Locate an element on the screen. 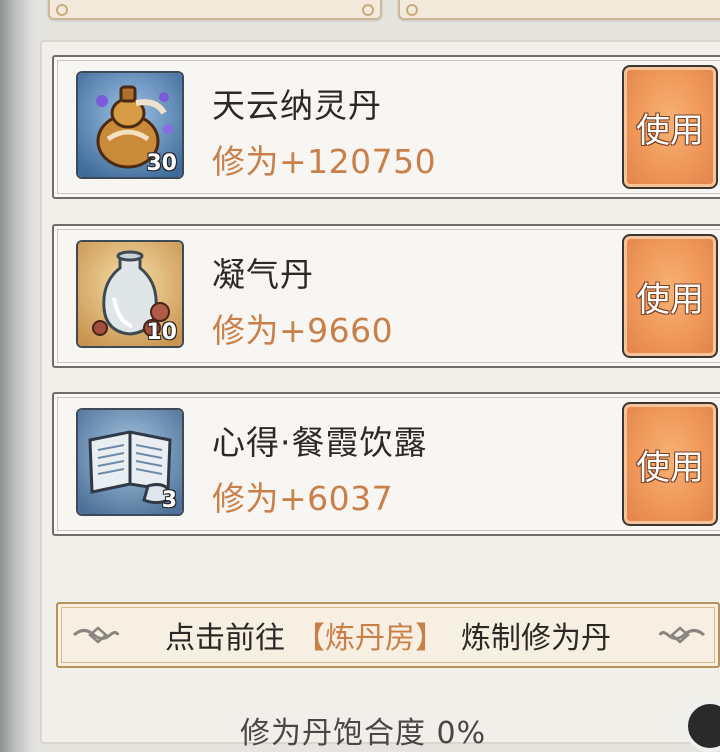 The image size is (720, 752). banner-prefix: 点击前往 is located at coordinates (225, 638).